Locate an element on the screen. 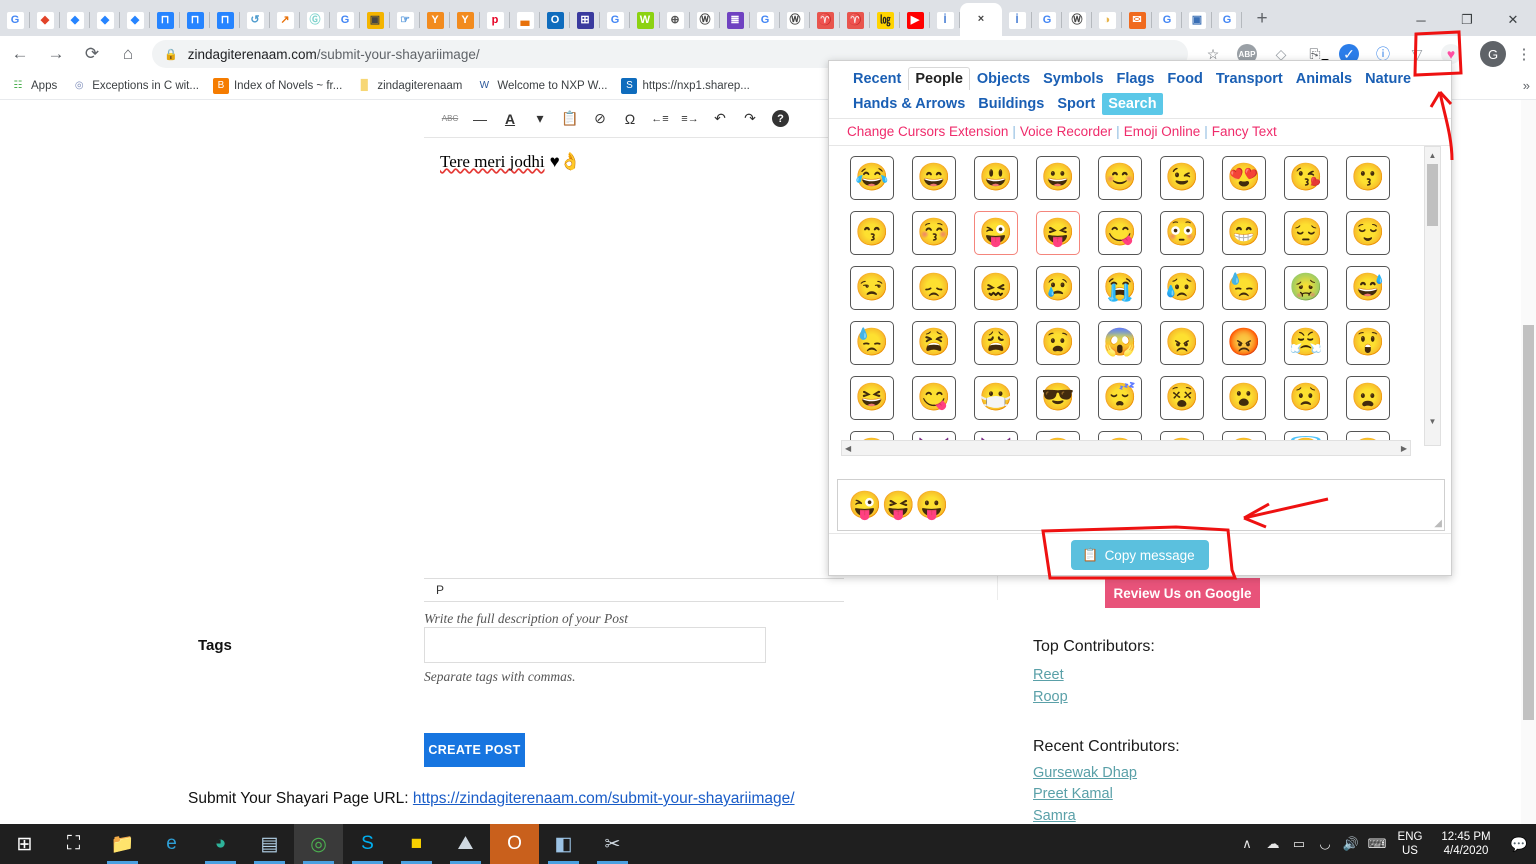 This screenshot has width=1536, height=864. emoji-category-animals: Animals is located at coordinates (1324, 79).